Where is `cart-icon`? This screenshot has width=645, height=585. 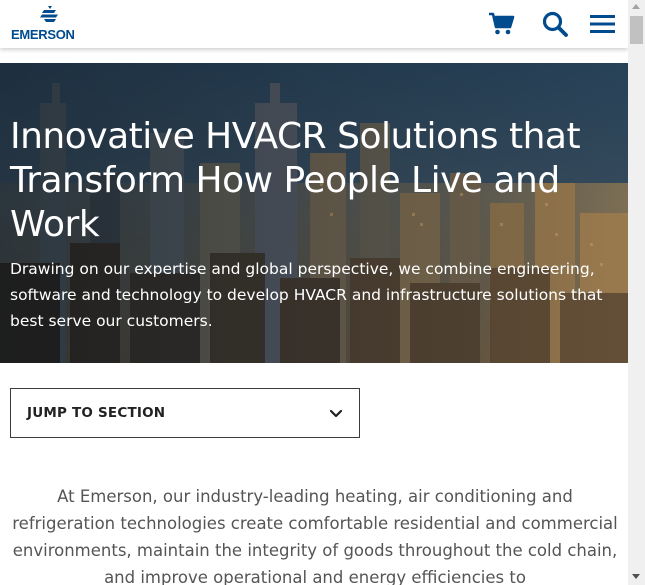
cart-icon is located at coordinates (502, 23).